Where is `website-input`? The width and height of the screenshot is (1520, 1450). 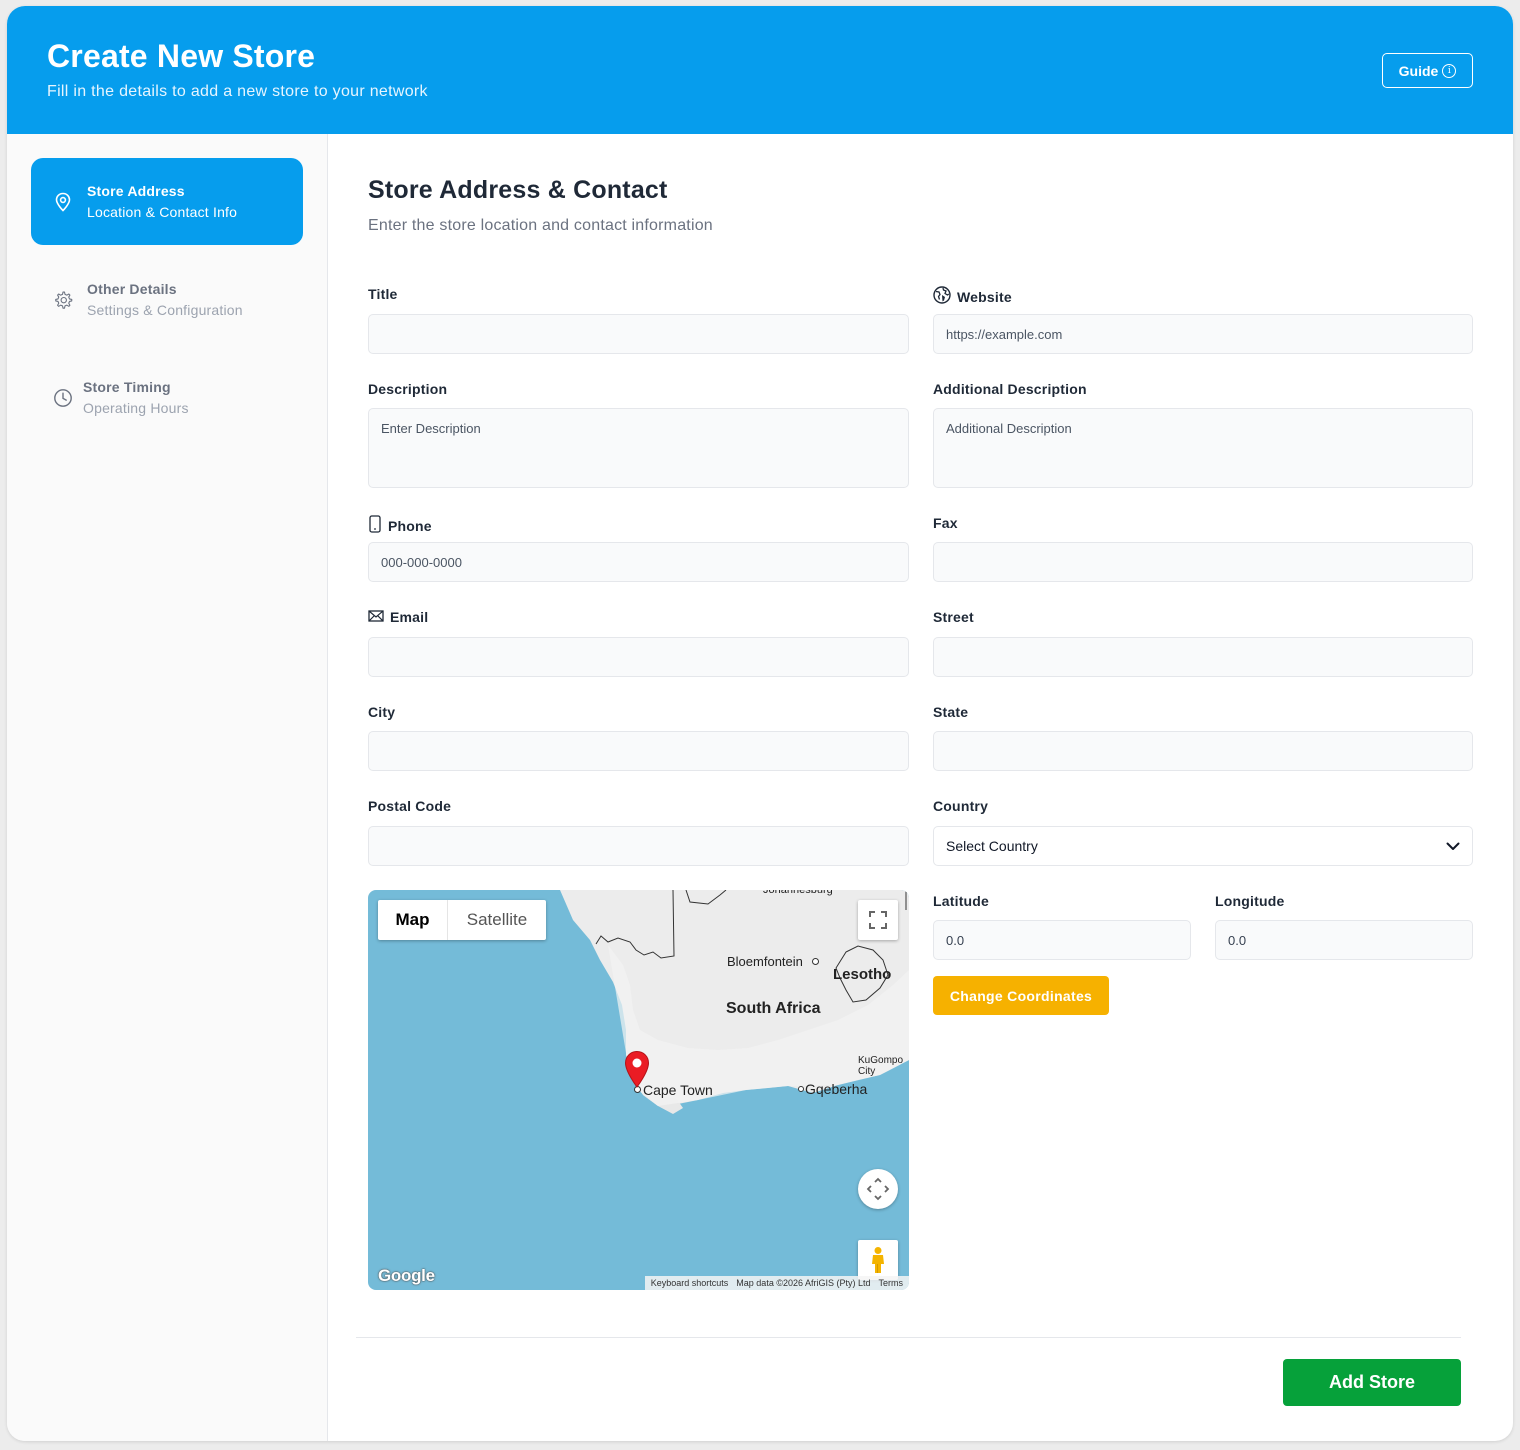
website-input is located at coordinates (1203, 334).